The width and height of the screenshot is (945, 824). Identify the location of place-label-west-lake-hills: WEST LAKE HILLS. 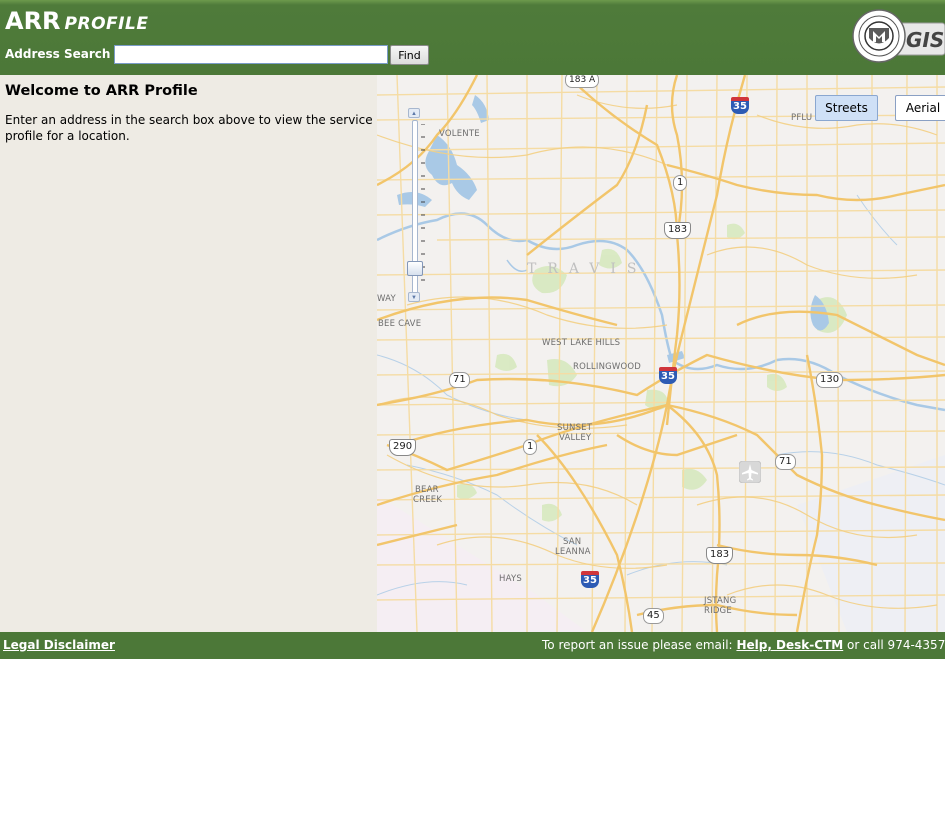
(581, 343).